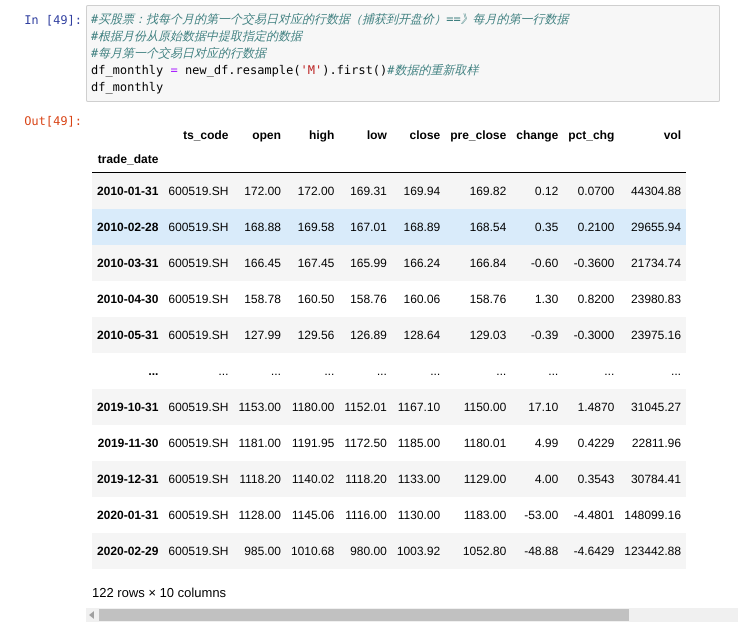 Image resolution: width=738 pixels, height=641 pixels. Describe the element at coordinates (160, 592) in the screenshot. I see `shape-summary: 122 rows × 10 columns` at that location.